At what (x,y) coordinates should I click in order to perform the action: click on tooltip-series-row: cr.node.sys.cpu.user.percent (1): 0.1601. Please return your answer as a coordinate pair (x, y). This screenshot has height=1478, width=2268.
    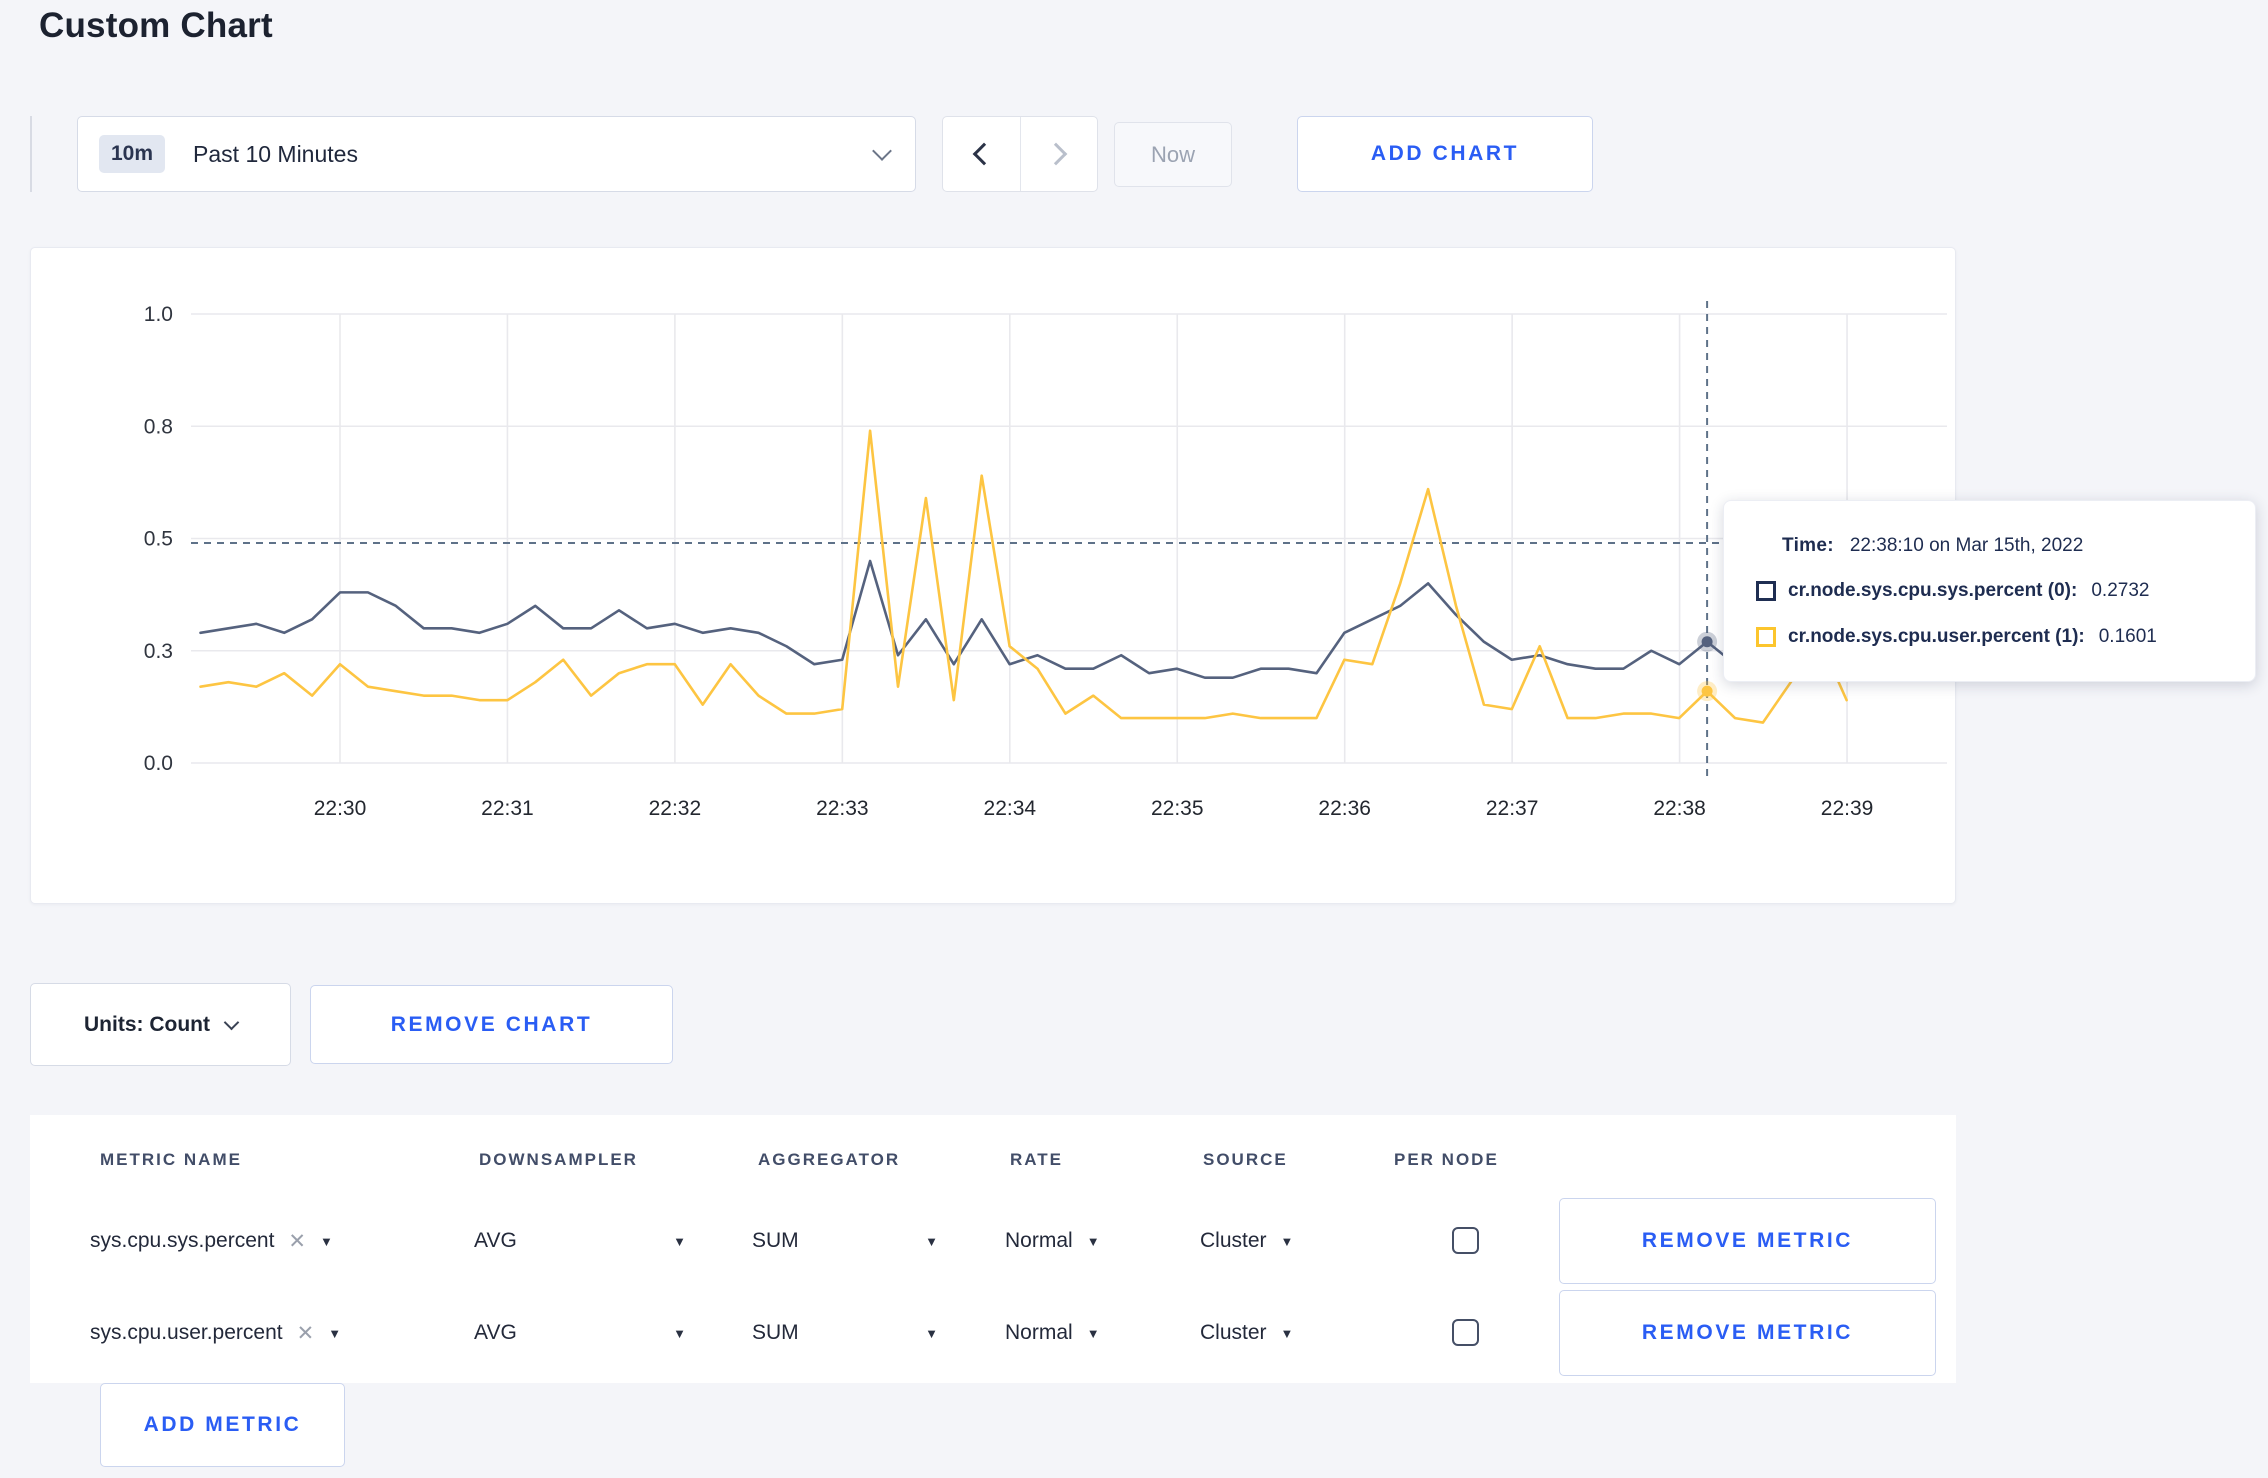
    Looking at the image, I should click on (1993, 637).